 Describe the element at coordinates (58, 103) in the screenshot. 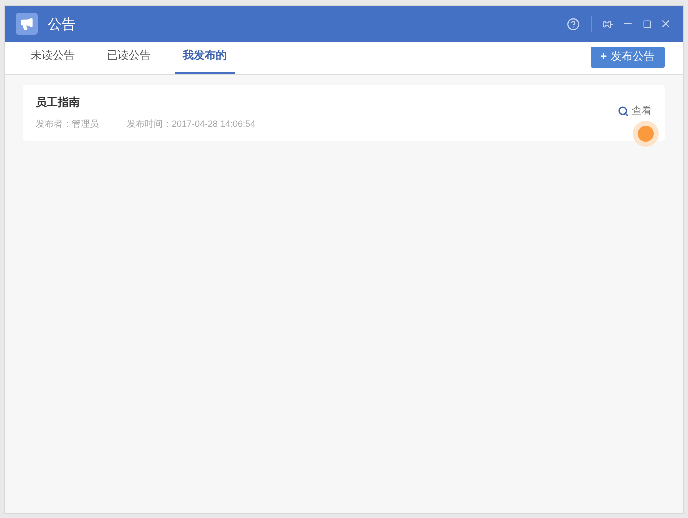

I see `notice-title: 员工指南` at that location.